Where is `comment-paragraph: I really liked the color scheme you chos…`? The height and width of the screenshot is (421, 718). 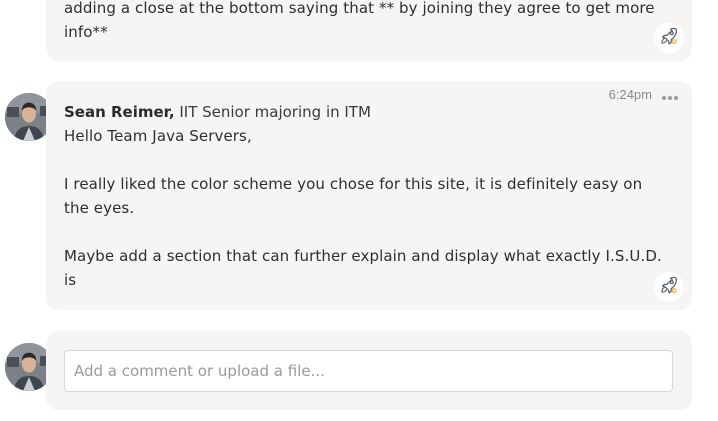 comment-paragraph: I really liked the color scheme you chos… is located at coordinates (353, 196).